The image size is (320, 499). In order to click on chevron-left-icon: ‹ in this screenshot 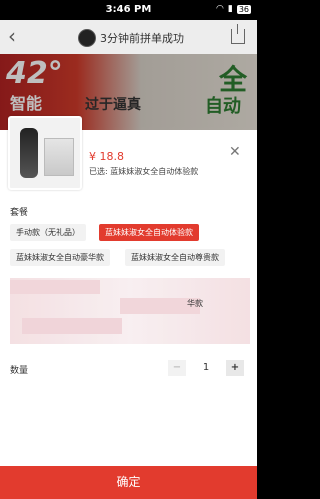, I will do `click(12, 36)`.